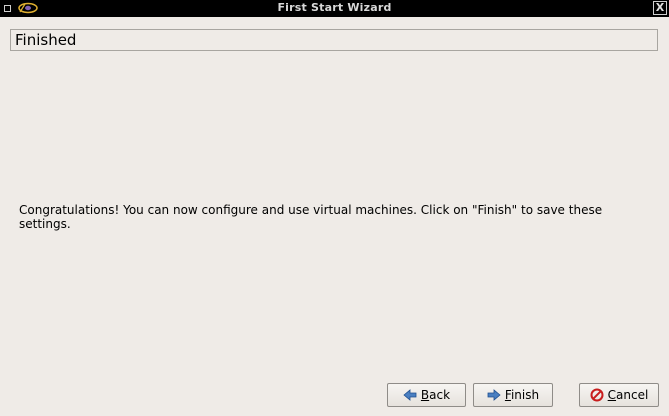 Image resolution: width=669 pixels, height=416 pixels. I want to click on back-button-label: Back, so click(435, 395).